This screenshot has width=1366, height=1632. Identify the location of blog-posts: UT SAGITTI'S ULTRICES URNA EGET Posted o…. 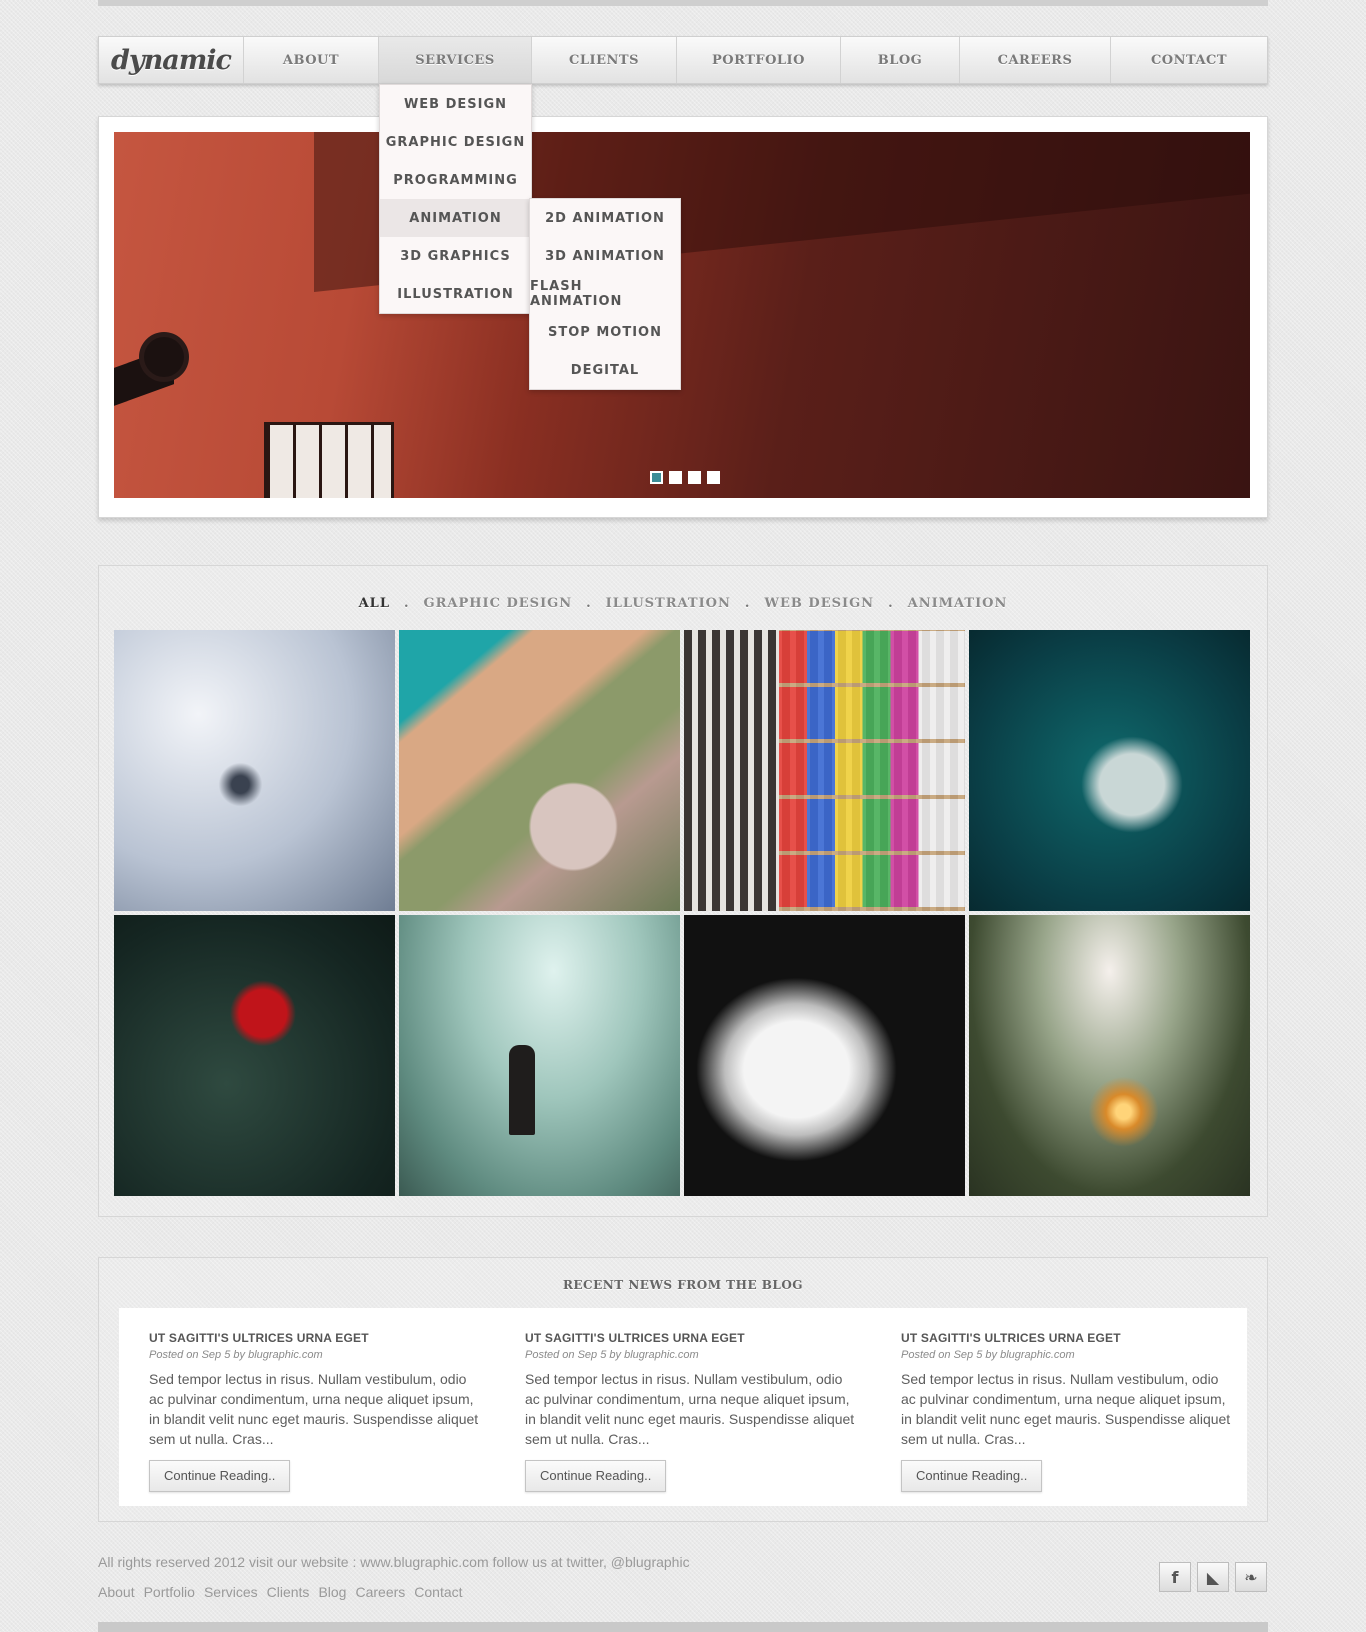
(683, 1407).